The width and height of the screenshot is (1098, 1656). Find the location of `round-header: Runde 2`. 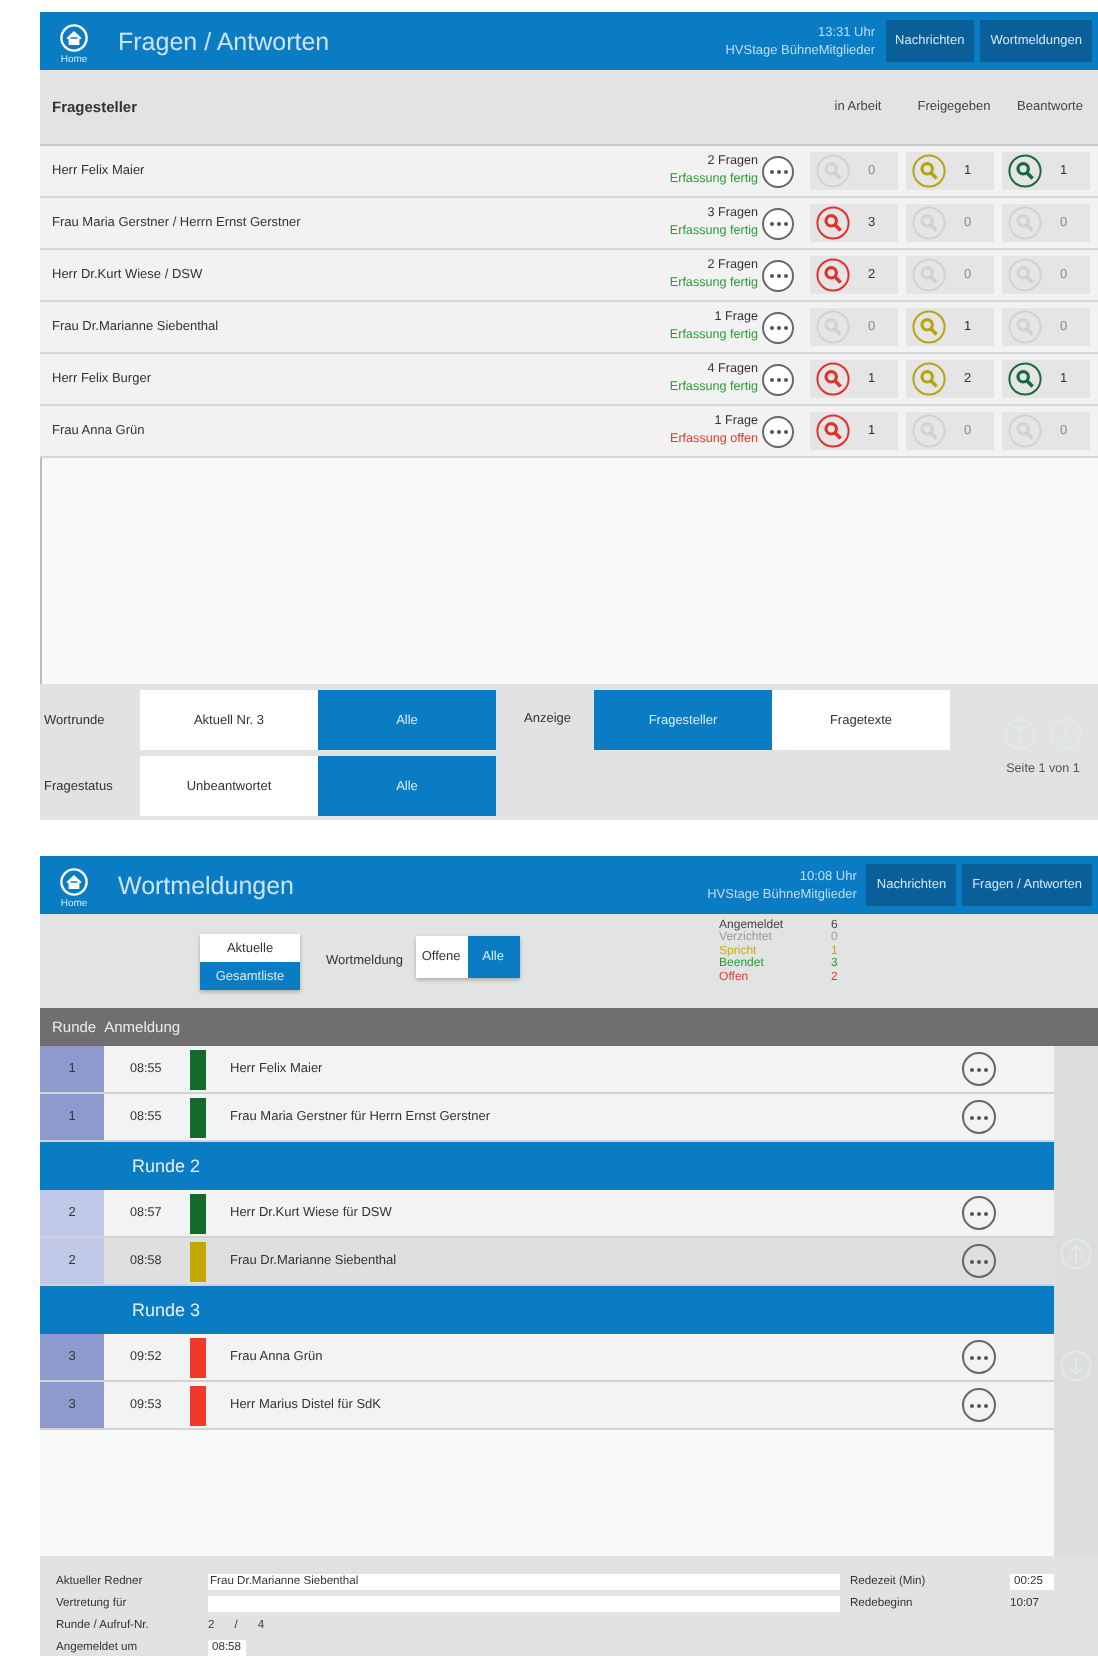

round-header: Runde 2 is located at coordinates (547, 1166).